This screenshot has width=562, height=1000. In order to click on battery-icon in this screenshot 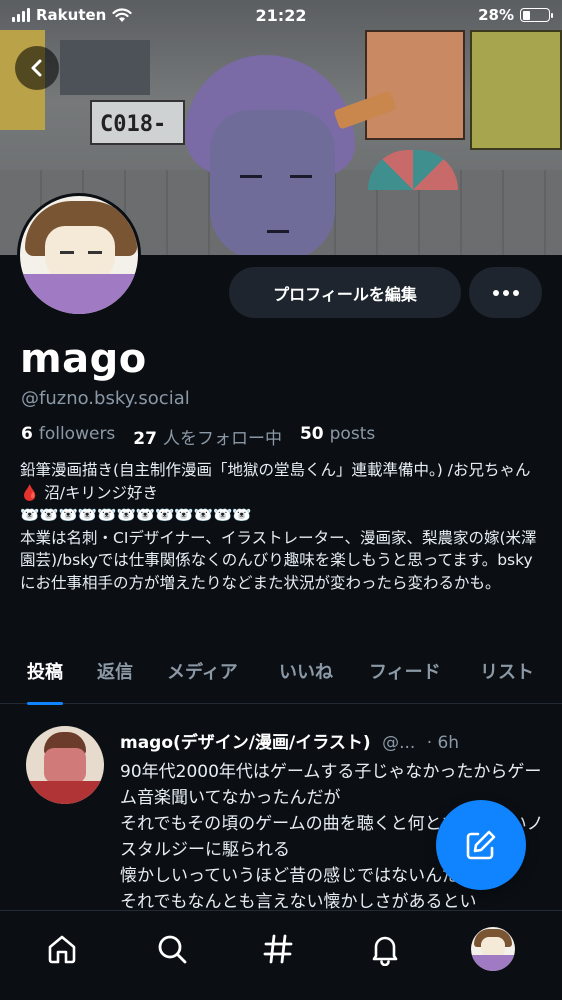, I will do `click(536, 15)`.